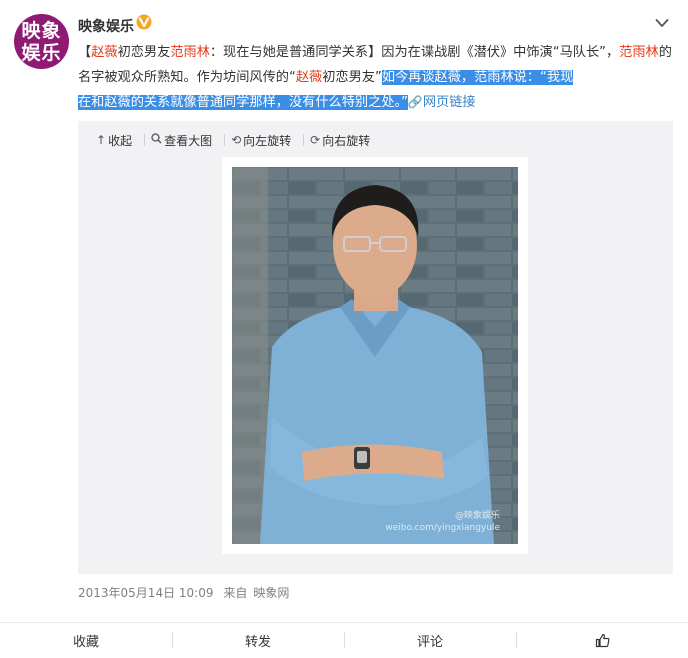 Image resolution: width=688 pixels, height=658 pixels. What do you see at coordinates (41, 30) in the screenshot?
I see `avatar-text-top: 映象` at bounding box center [41, 30].